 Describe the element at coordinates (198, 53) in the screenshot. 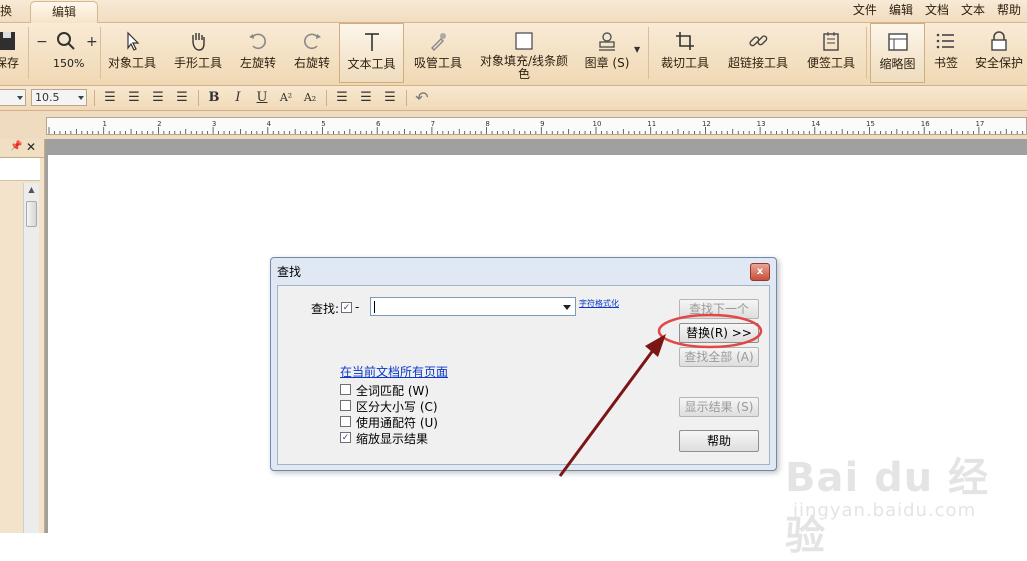

I see `hand-tool-button: 手形工具` at that location.